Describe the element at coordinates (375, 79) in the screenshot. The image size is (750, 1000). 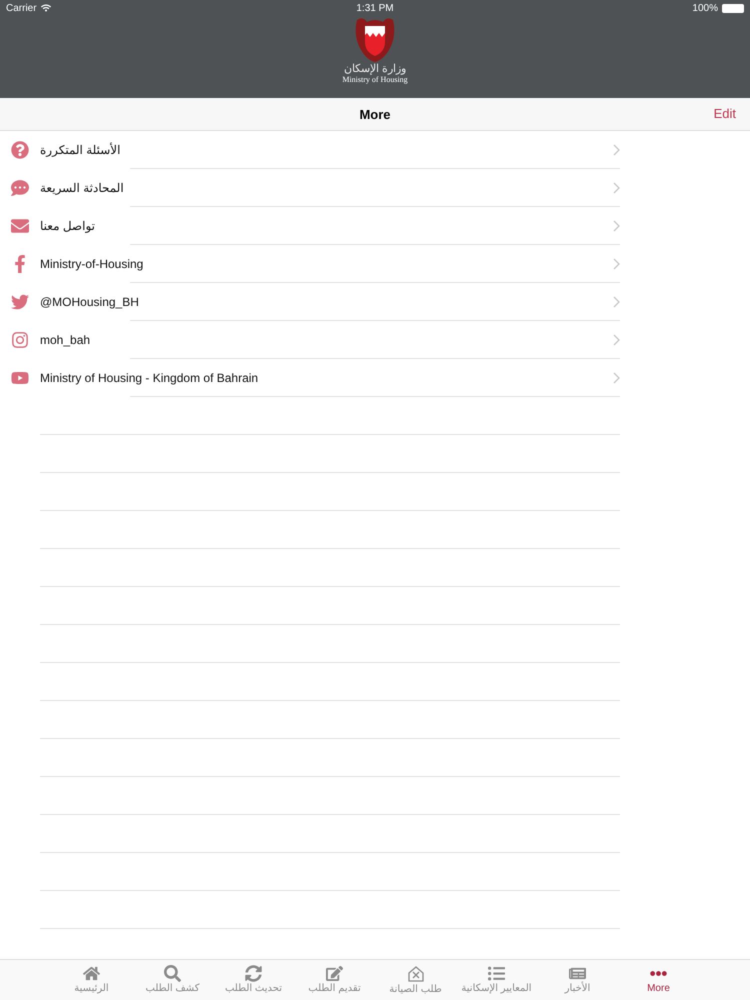
I see `logo-english-text: Ministry of Housing` at that location.